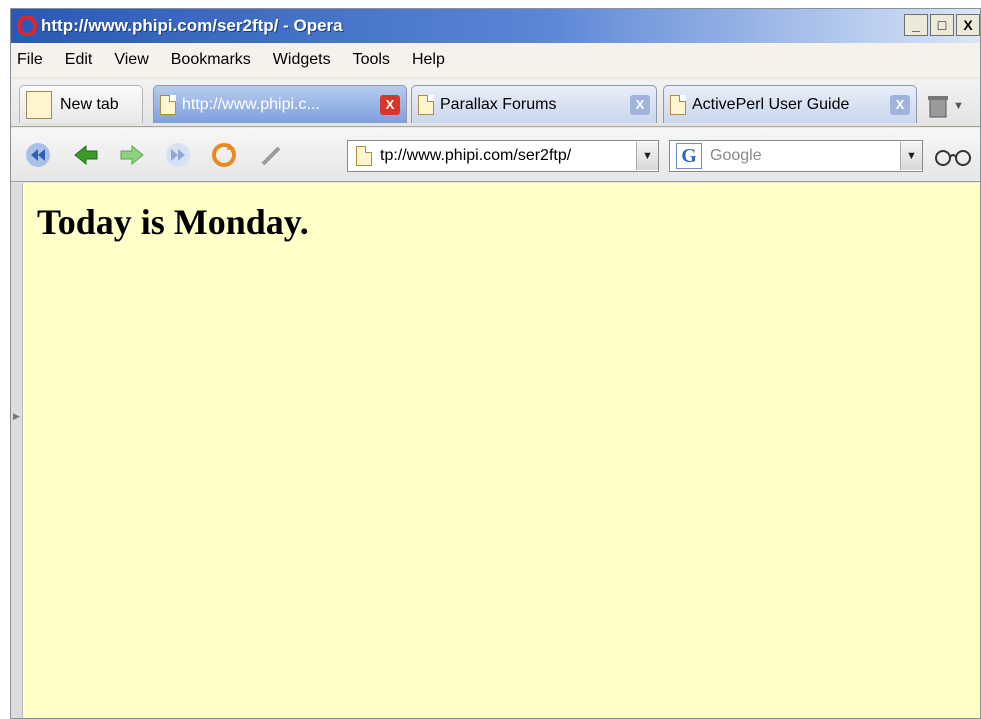 The width and height of the screenshot is (981, 719). What do you see at coordinates (371, 60) in the screenshot?
I see `menu-tools: Tools` at bounding box center [371, 60].